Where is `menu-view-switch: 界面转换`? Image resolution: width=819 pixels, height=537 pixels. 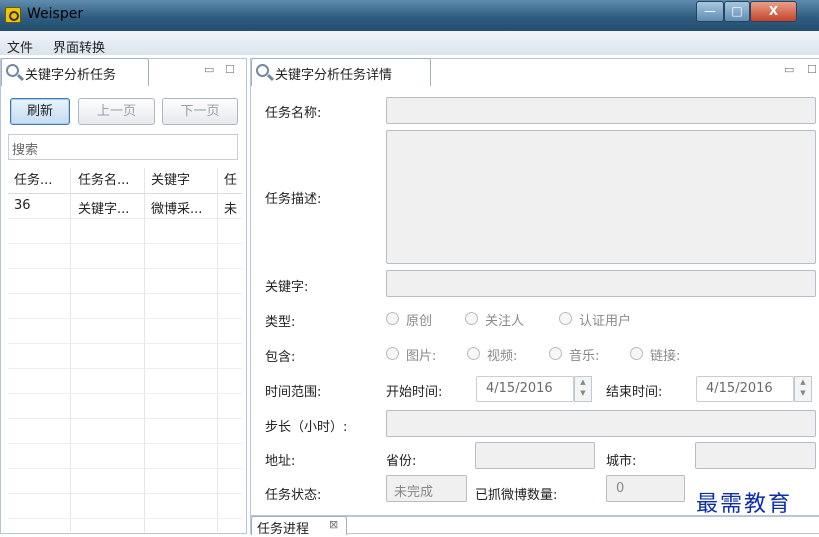 menu-view-switch: 界面转换 is located at coordinates (79, 46).